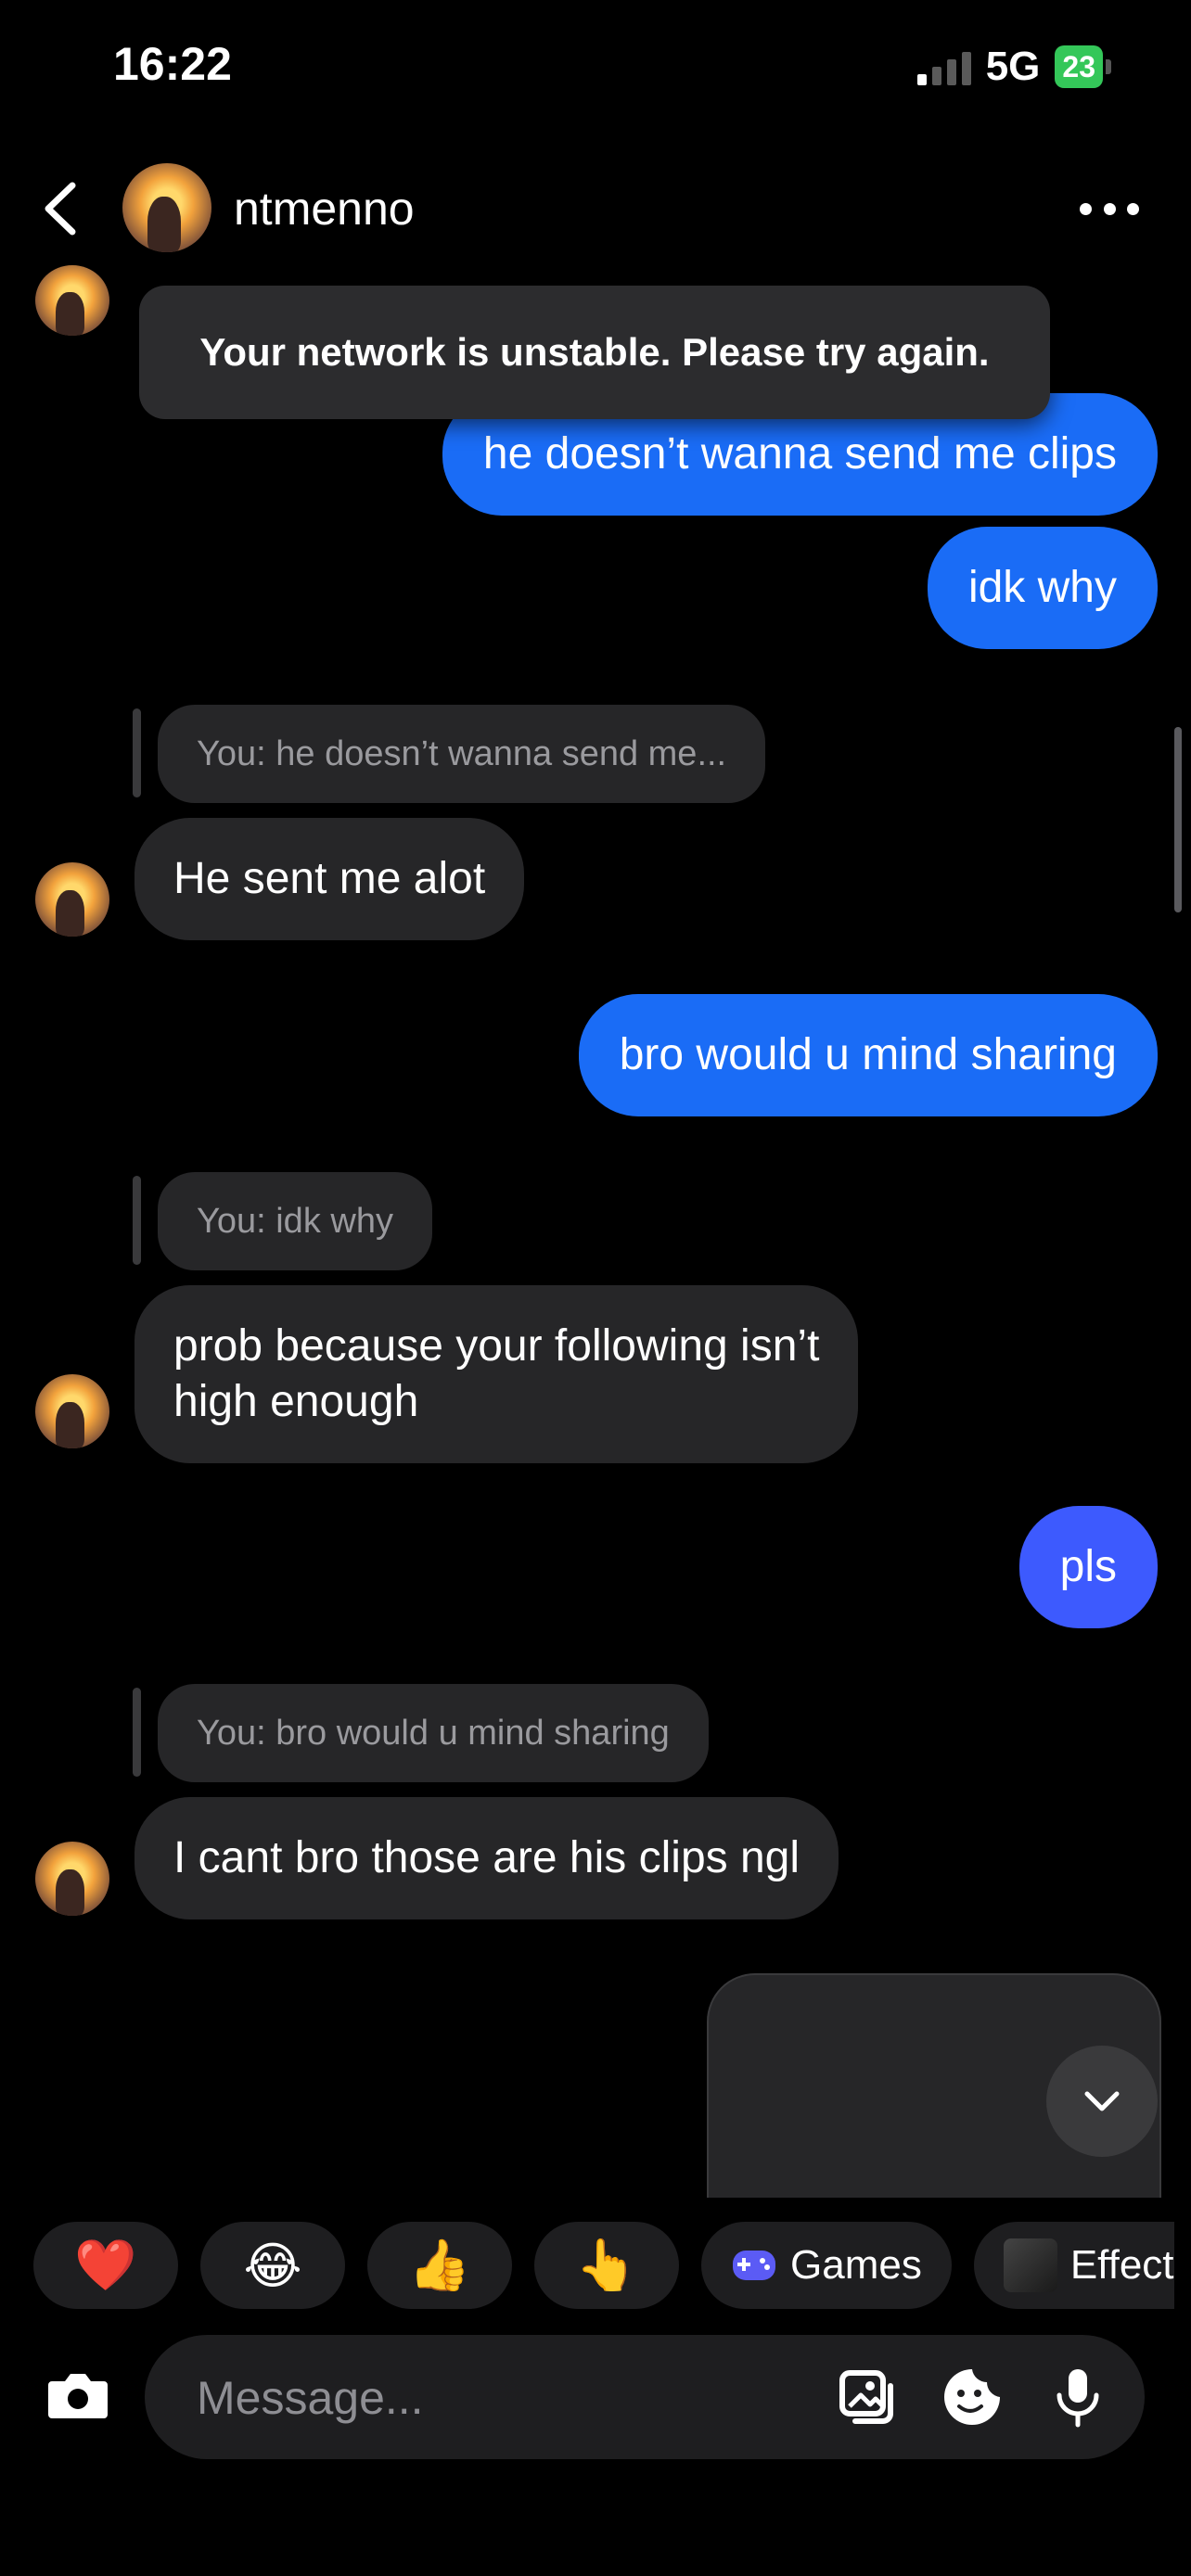 This screenshot has height=2576, width=1191. Describe the element at coordinates (1077, 2397) in the screenshot. I see `microphone-icon` at that location.